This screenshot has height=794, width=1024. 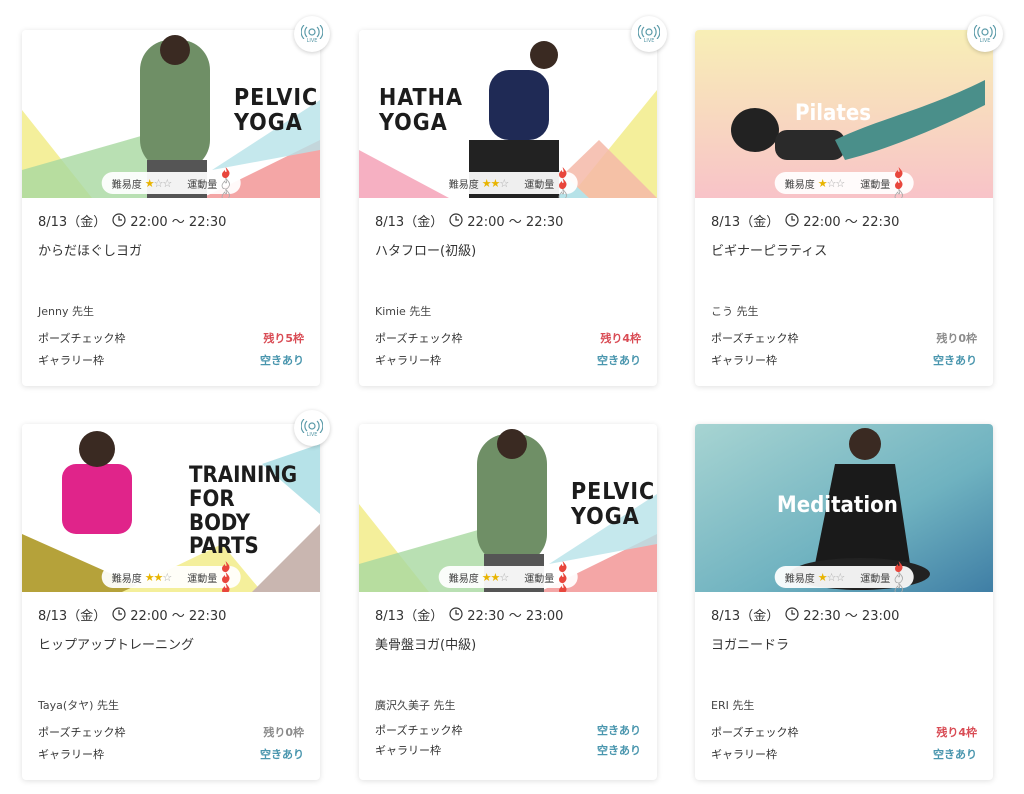 I want to click on teacher-name: 廣沢久美子 先生, so click(x=415, y=705).